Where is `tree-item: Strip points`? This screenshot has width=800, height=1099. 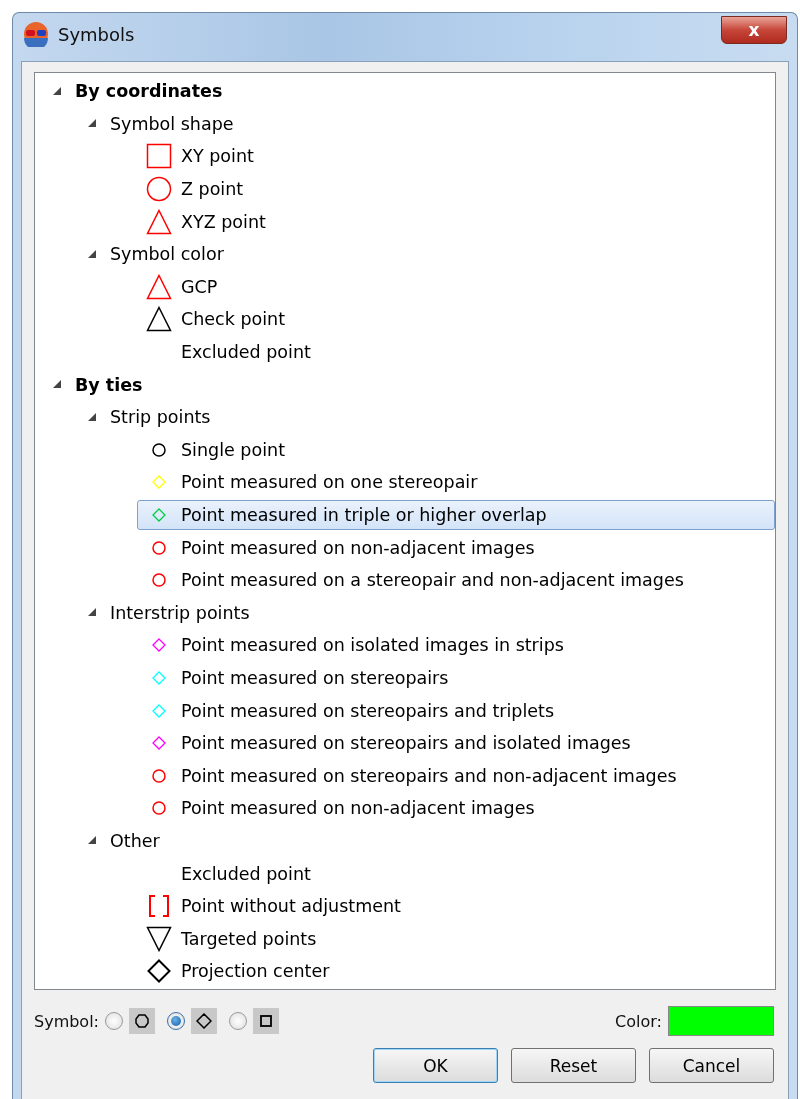
tree-item: Strip points is located at coordinates (160, 417).